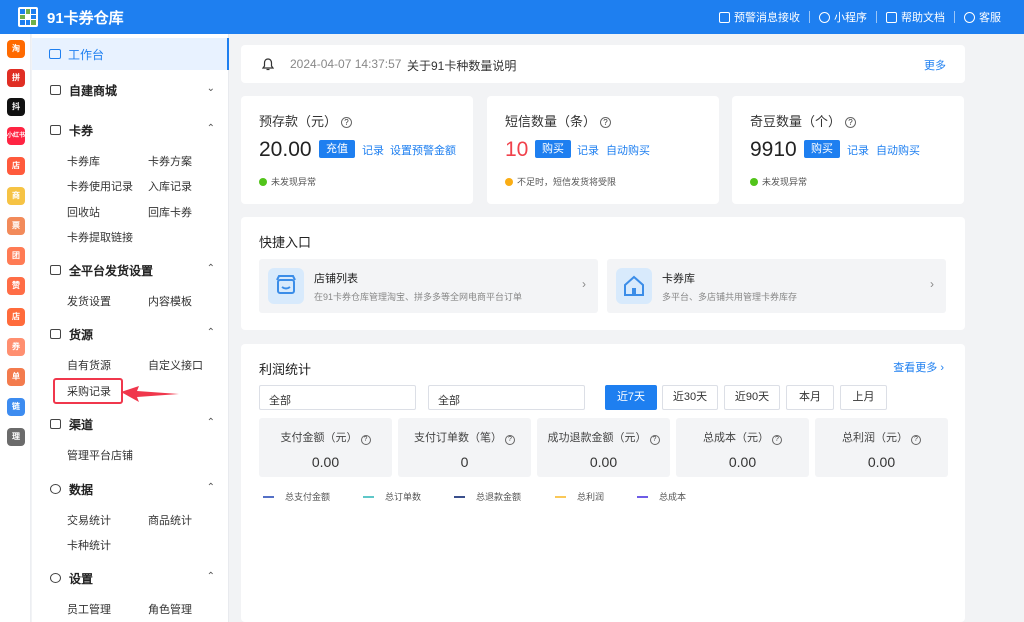 This screenshot has width=1024, height=622. I want to click on help-docs-link: 帮助文档, so click(915, 17).